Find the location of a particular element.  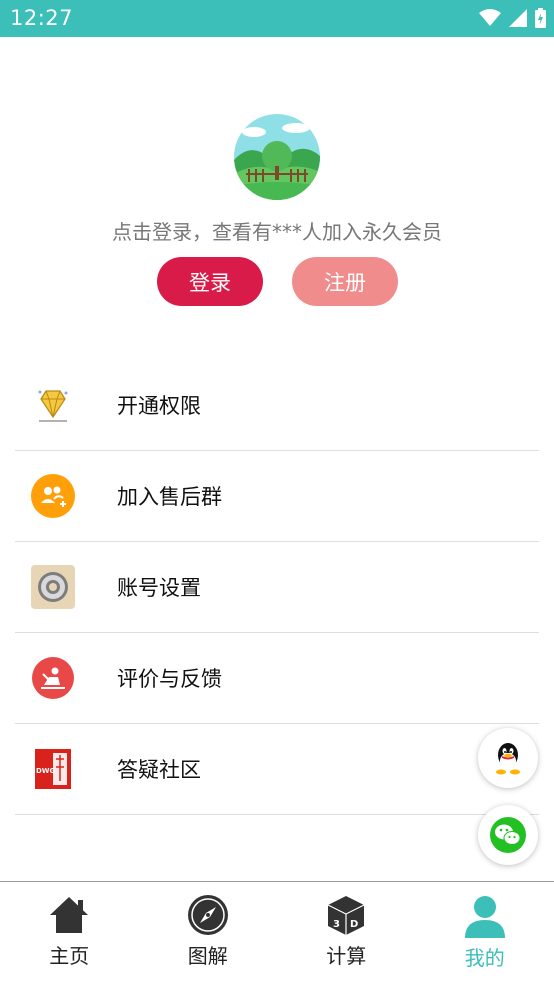

user-icon is located at coordinates (485, 916).